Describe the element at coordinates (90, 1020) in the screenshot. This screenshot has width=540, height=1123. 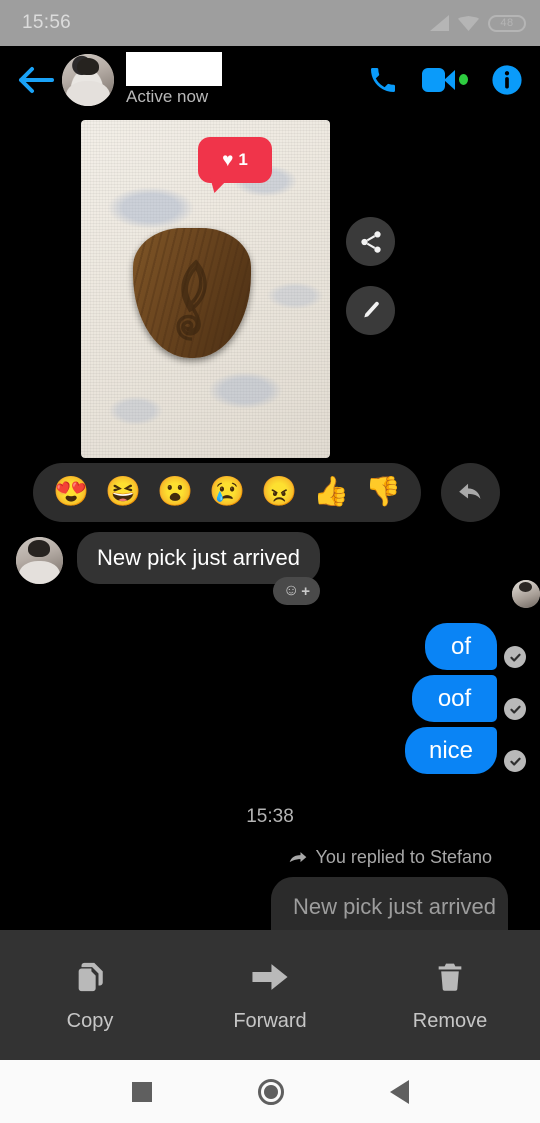
I see `copy-action-label: Copy` at that location.